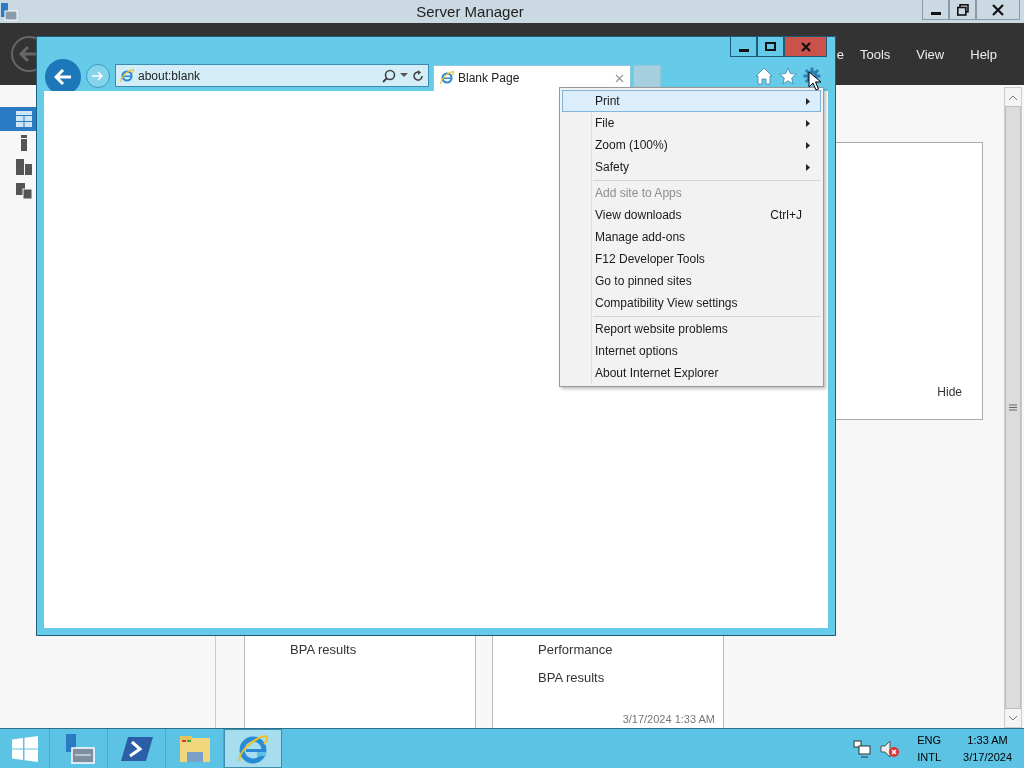 The image size is (1024, 768). I want to click on maximize-icon, so click(770, 46).